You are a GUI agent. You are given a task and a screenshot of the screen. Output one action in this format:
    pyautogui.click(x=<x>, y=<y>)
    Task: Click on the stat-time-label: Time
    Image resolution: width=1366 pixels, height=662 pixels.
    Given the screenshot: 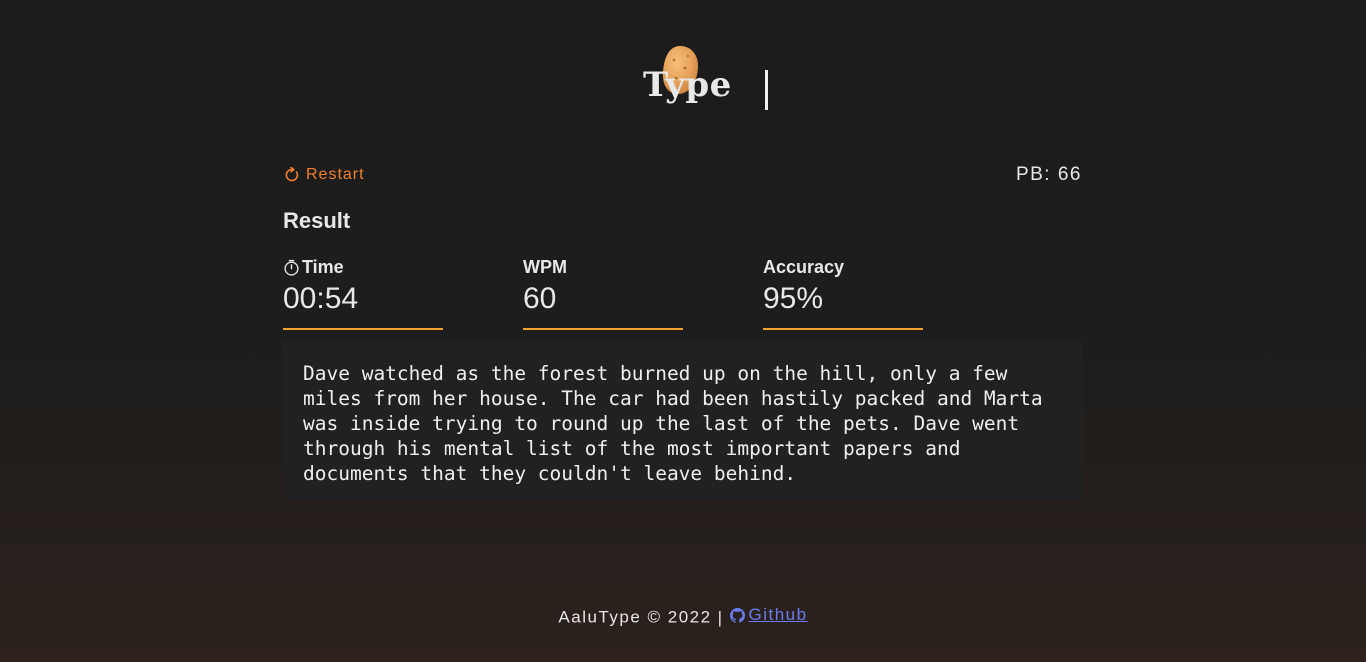 What is the action you would take?
    pyautogui.click(x=323, y=266)
    